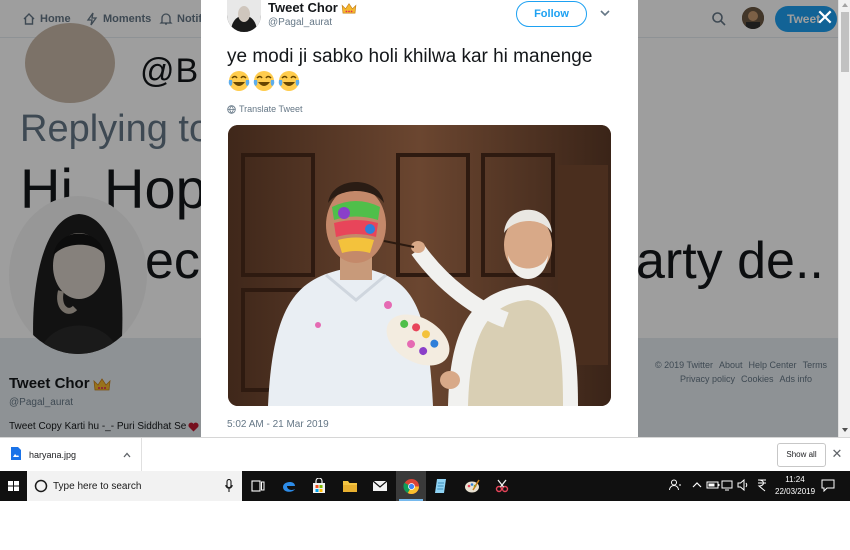 Image resolution: width=850 pixels, height=550 pixels. I want to click on cortana-circle-icon, so click(41, 486).